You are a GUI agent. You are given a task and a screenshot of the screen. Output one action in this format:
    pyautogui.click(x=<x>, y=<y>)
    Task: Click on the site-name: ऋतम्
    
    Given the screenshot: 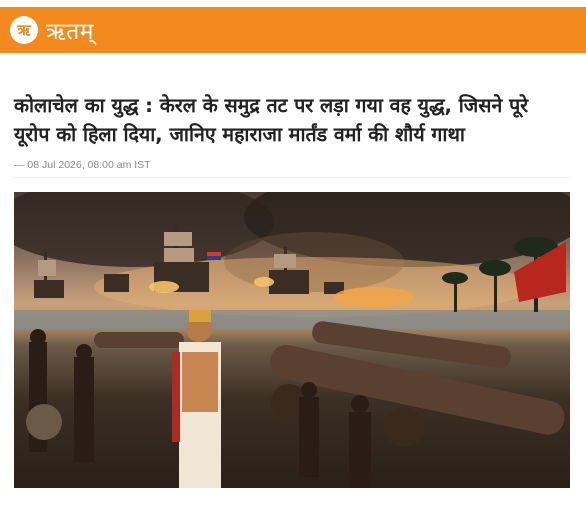 What is the action you would take?
    pyautogui.click(x=70, y=30)
    